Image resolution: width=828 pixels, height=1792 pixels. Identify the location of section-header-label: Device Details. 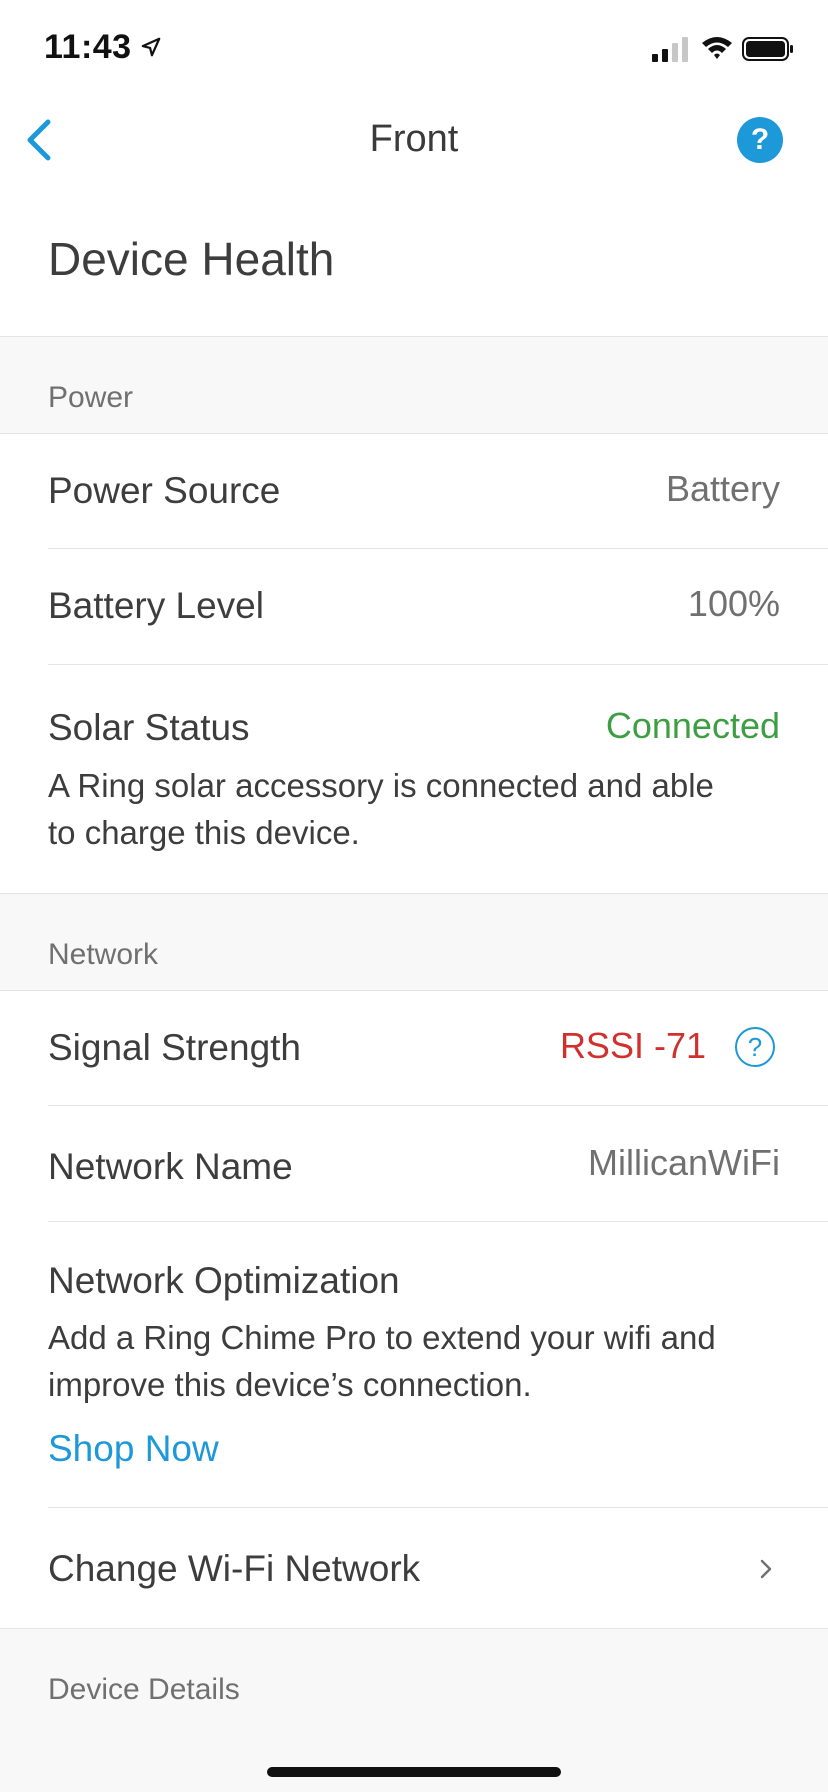
(144, 1689).